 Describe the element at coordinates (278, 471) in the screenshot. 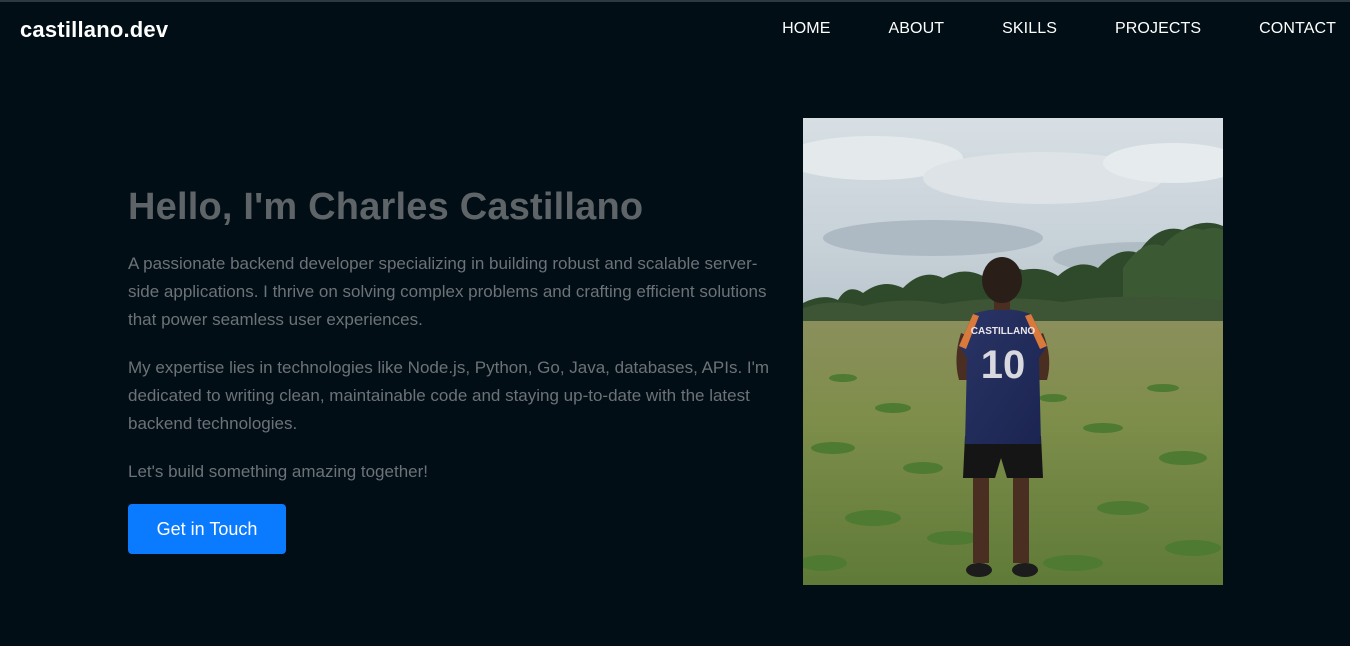

I see `hero-paragraph-3: Let's build something amazing together!` at that location.